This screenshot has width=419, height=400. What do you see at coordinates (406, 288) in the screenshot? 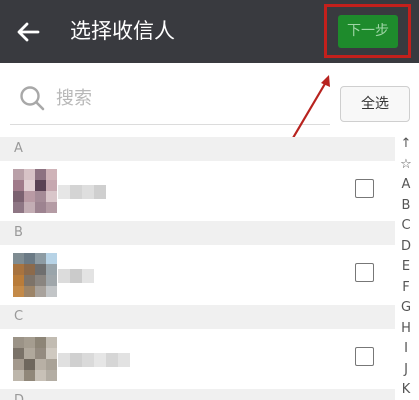
I see `index-item-f: F` at bounding box center [406, 288].